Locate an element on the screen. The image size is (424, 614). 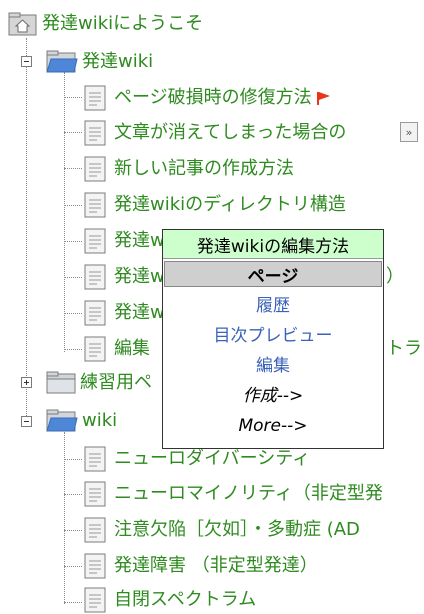
tree-item: 発達障害 （非定型発達） is located at coordinates (201, 566).